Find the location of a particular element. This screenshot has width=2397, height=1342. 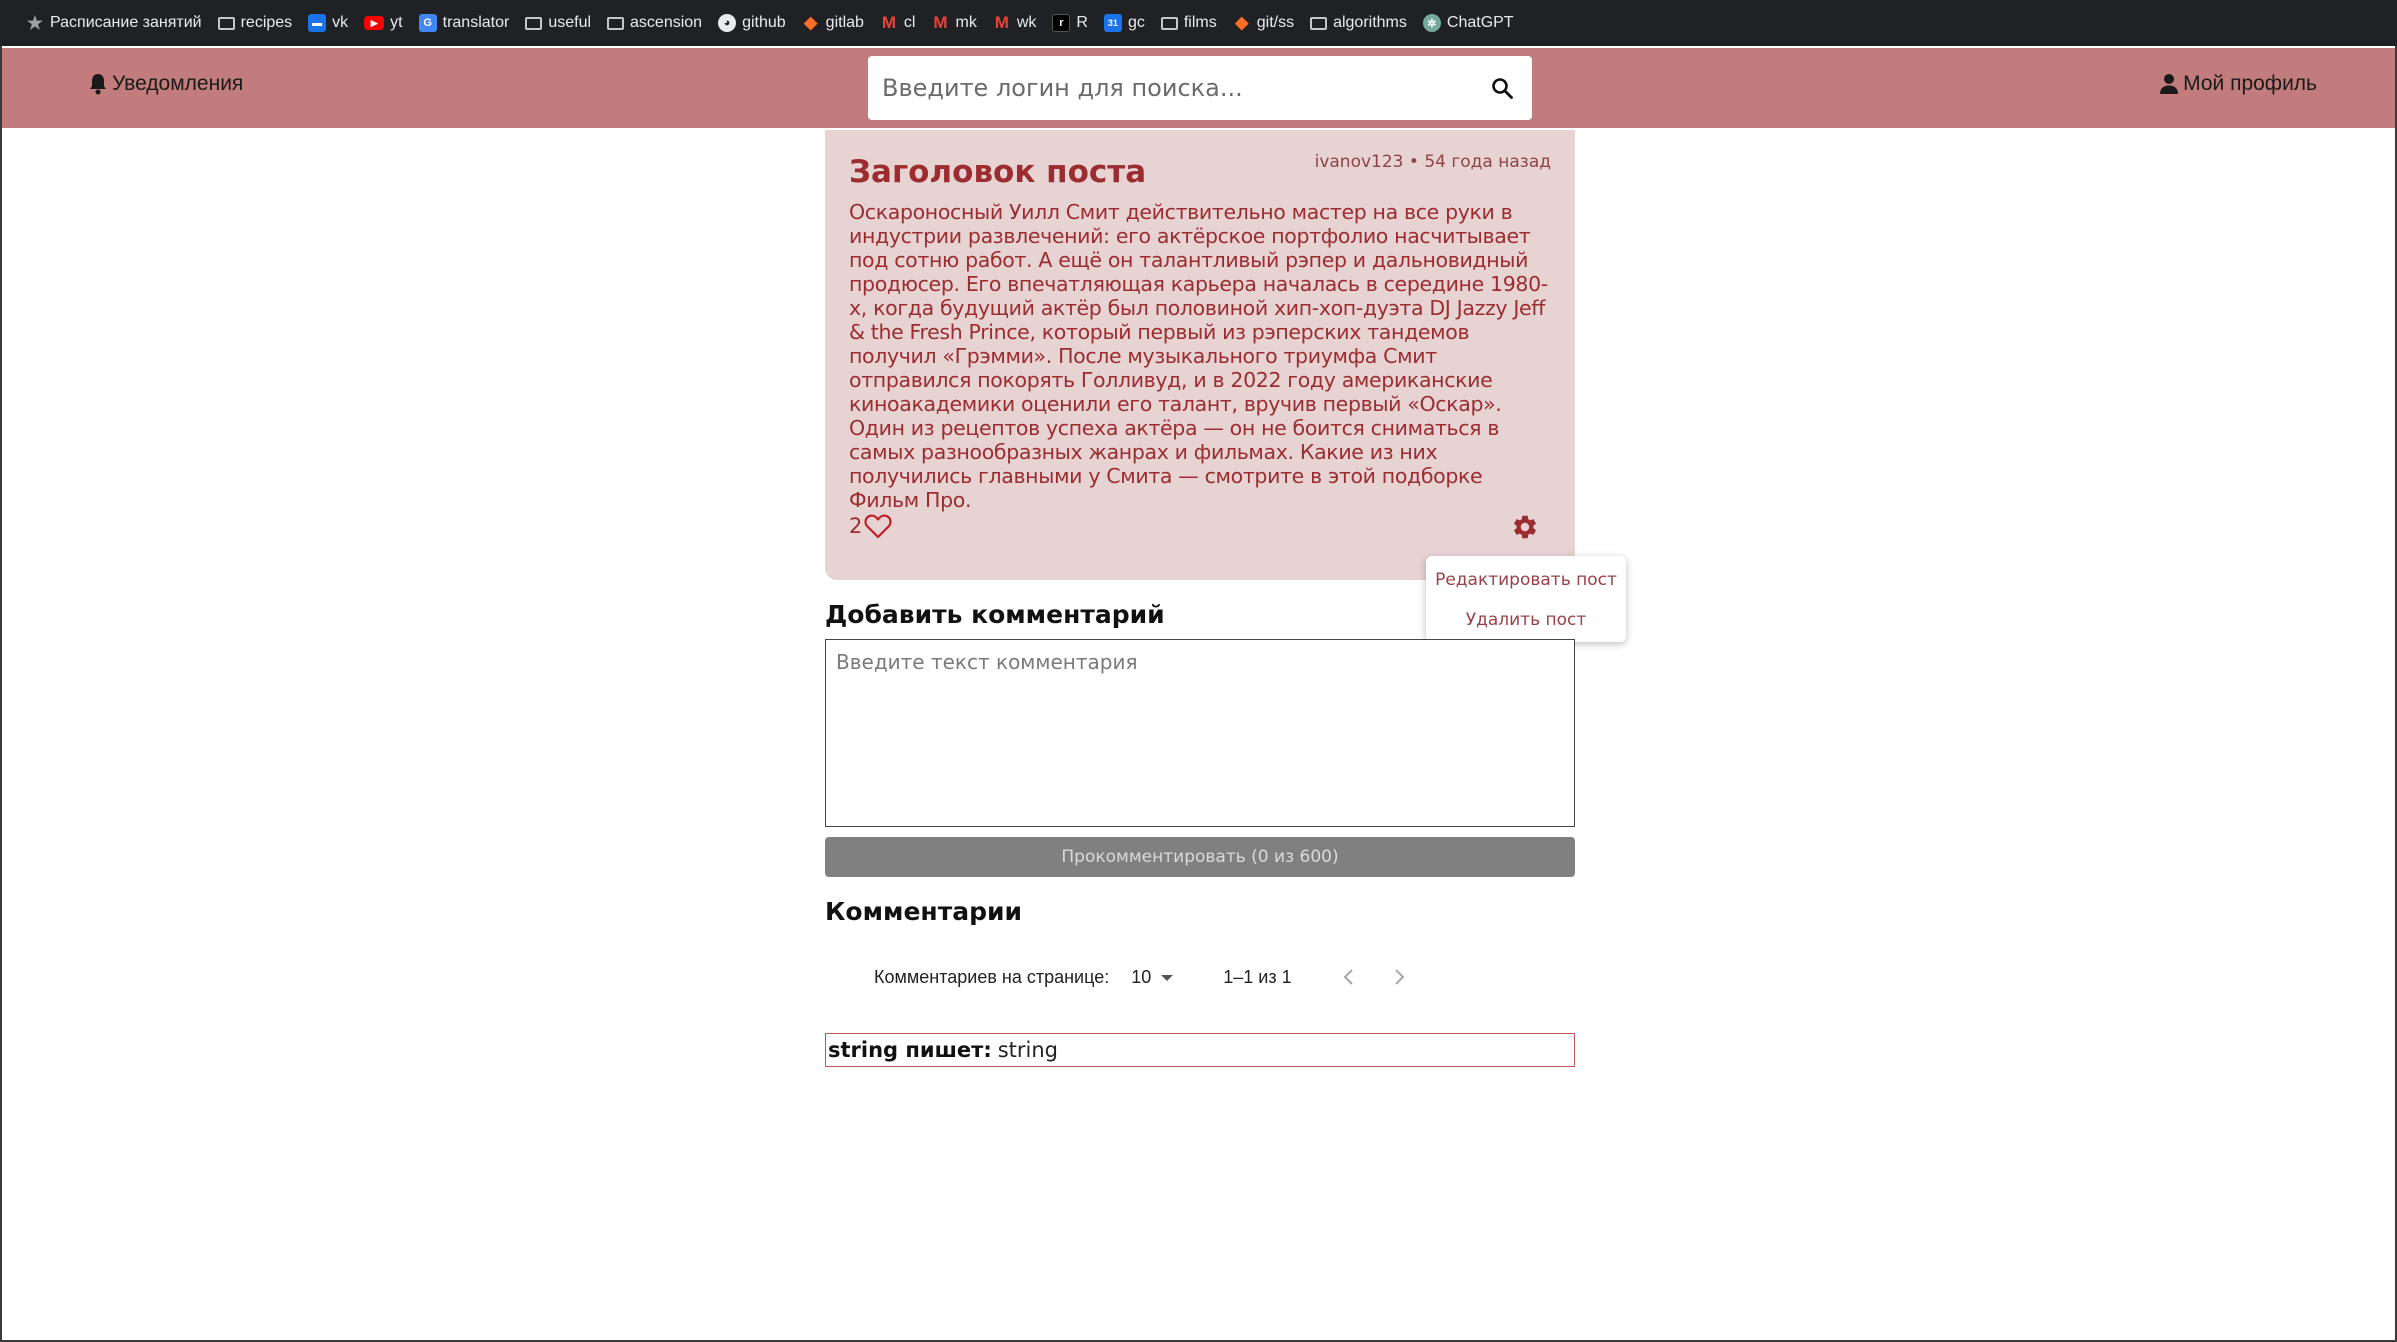

next-page-button is located at coordinates (1399, 977).